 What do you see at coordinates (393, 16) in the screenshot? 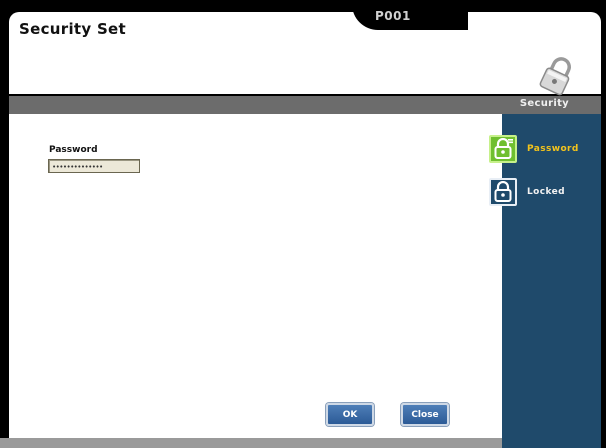
I see `screen-code: P001` at bounding box center [393, 16].